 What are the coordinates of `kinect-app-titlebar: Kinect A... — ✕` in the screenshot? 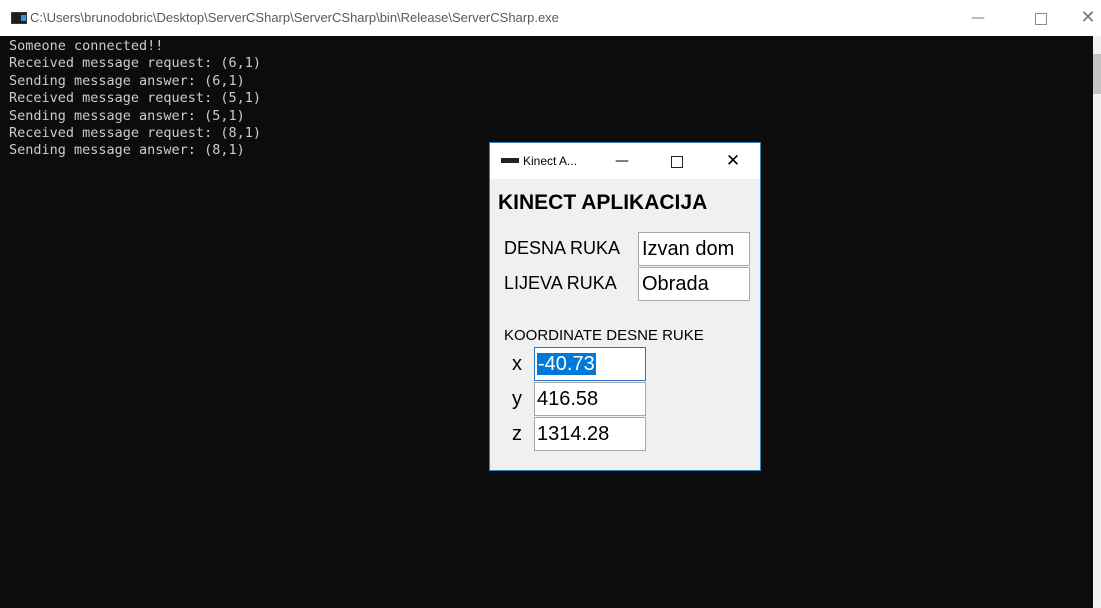 It's located at (625, 161).